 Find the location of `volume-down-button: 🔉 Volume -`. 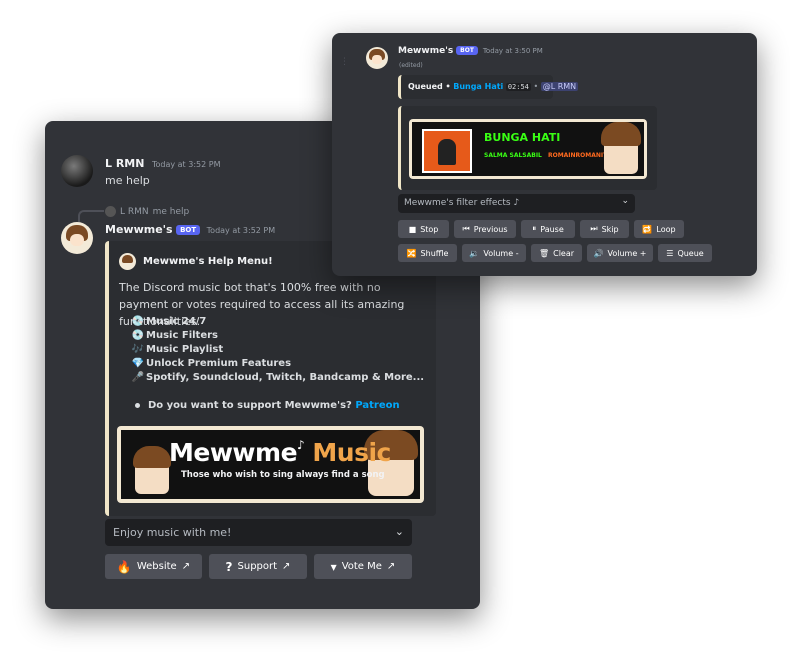

volume-down-button: 🔉 Volume - is located at coordinates (494, 253).